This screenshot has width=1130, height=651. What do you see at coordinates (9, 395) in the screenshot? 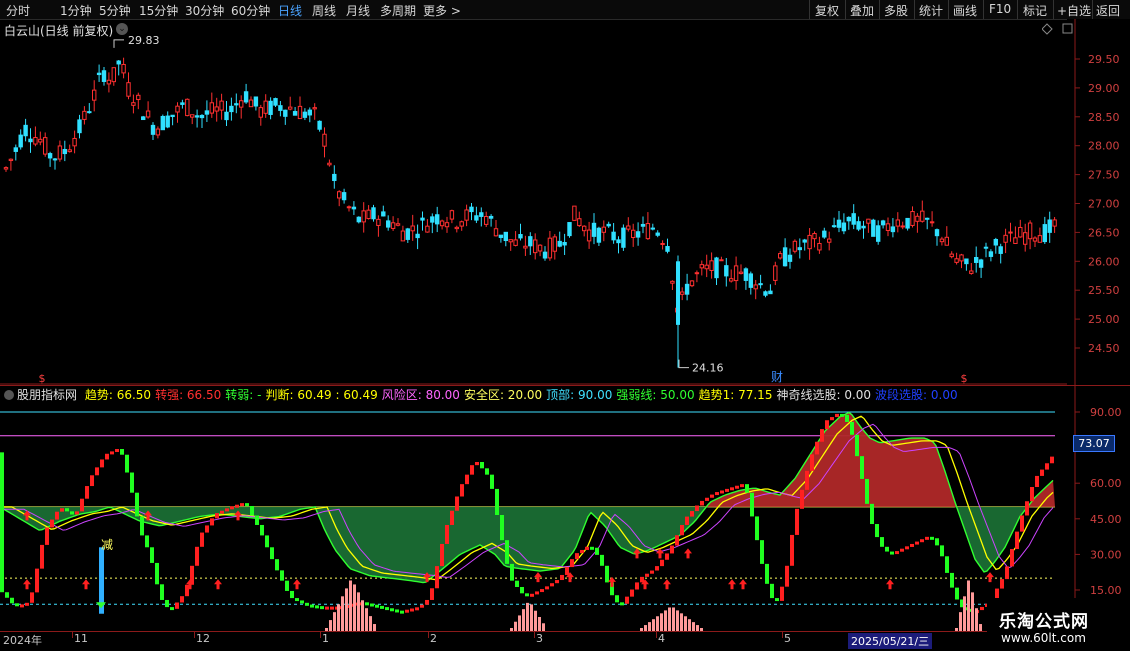
I see `indicator-menu-icon` at bounding box center [9, 395].